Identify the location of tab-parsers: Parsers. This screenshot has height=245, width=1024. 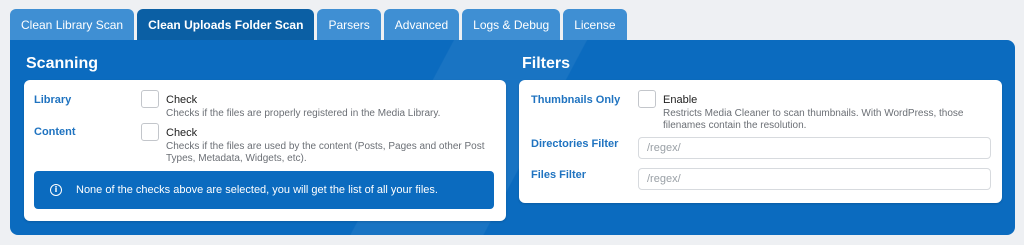
(349, 24).